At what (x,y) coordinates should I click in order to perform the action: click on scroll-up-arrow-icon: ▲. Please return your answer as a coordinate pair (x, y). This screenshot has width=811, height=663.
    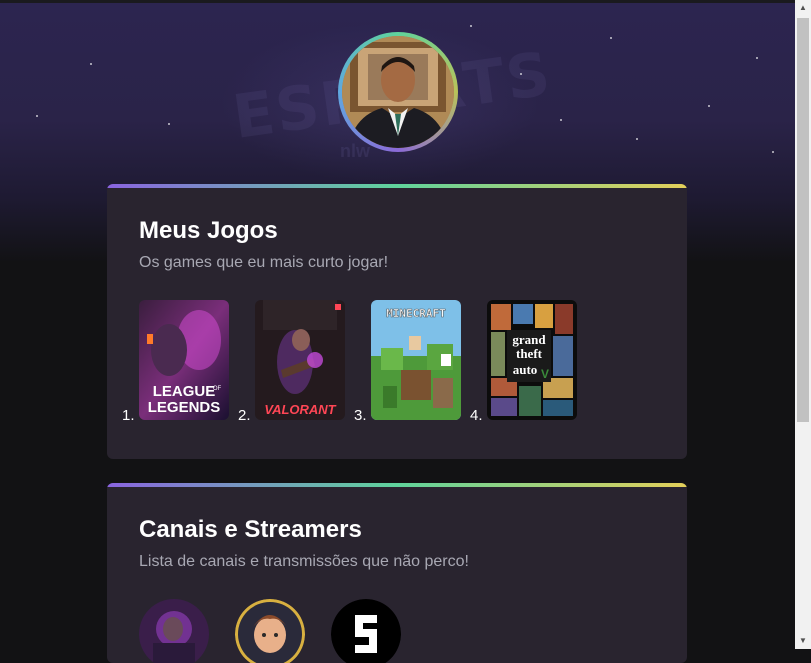
    Looking at the image, I should click on (803, 8).